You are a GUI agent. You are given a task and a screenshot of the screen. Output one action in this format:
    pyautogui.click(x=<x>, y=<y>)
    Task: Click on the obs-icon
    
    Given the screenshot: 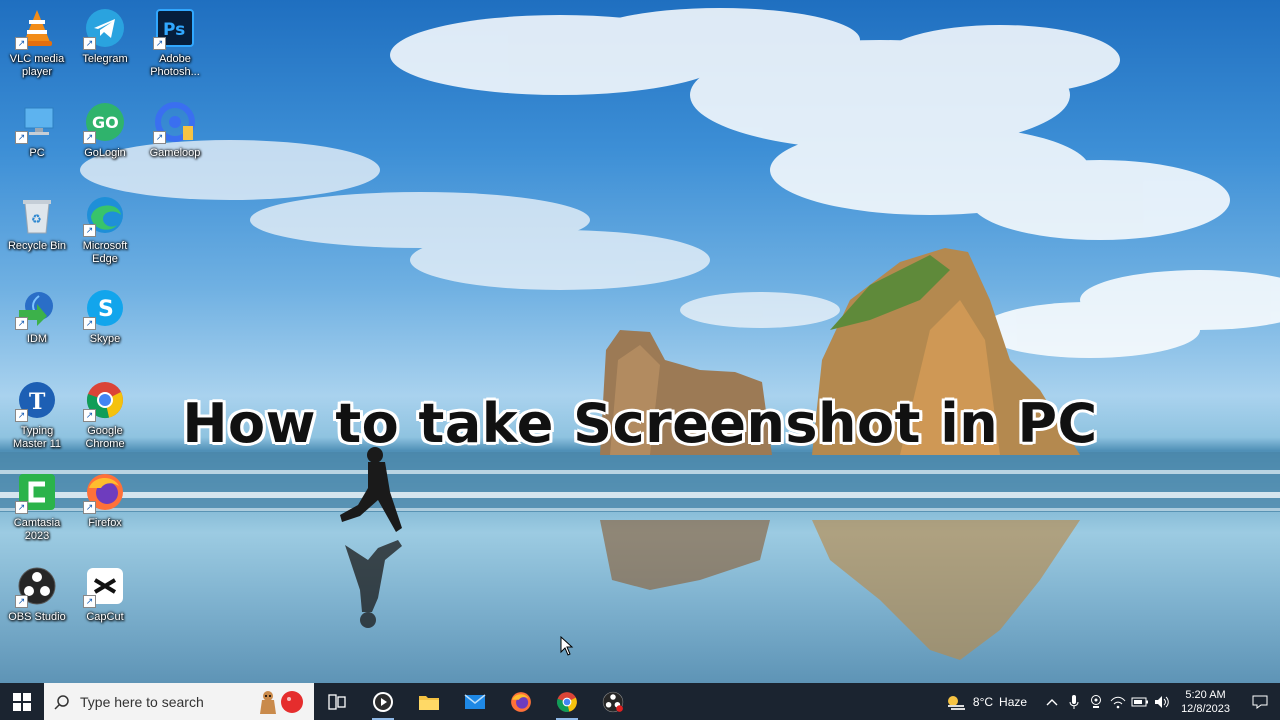 What is the action you would take?
    pyautogui.click(x=613, y=701)
    